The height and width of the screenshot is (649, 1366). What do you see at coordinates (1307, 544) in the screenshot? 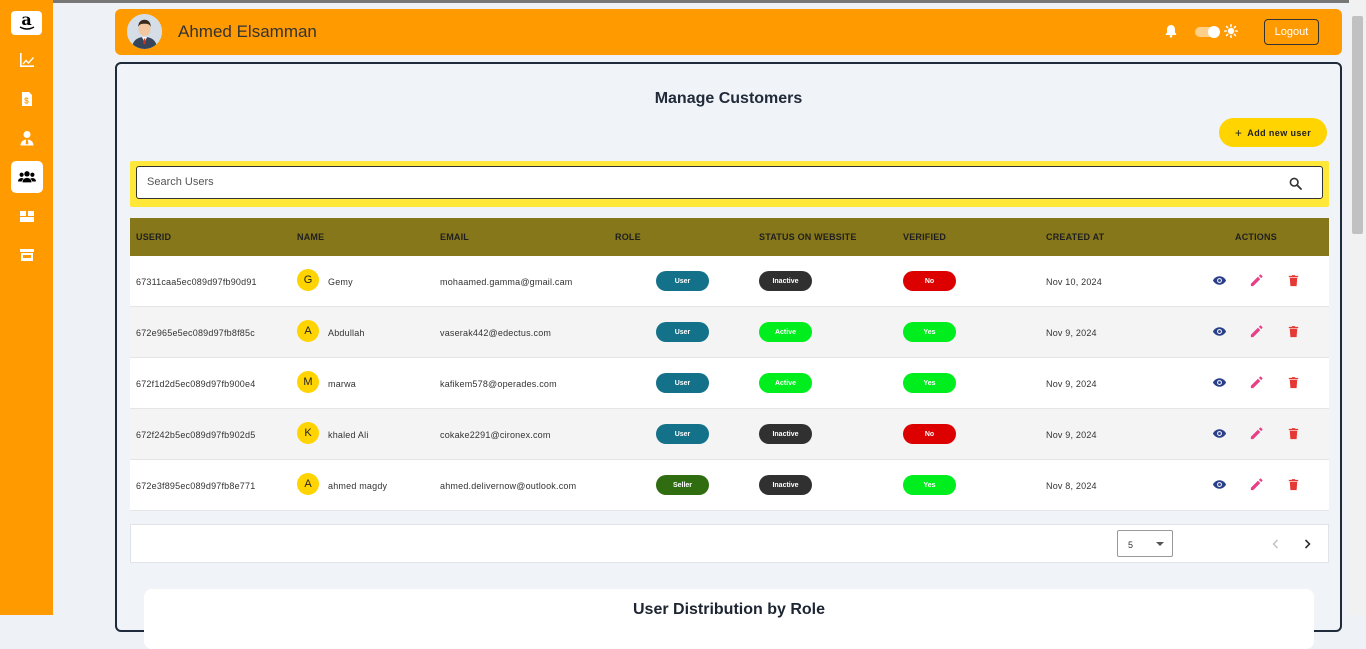
I see `chevron-right-icon` at bounding box center [1307, 544].